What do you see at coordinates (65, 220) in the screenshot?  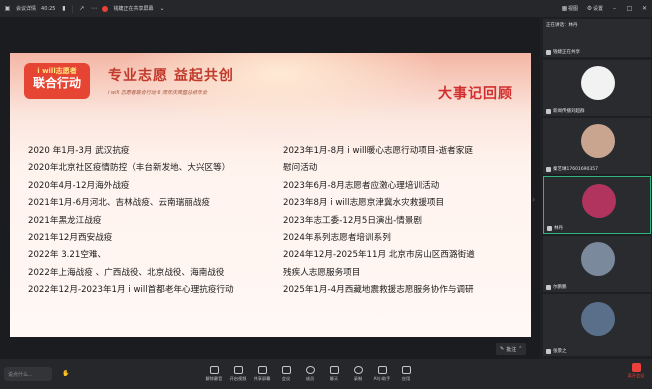 I see `event-item: 2021年黑龙江战疫` at bounding box center [65, 220].